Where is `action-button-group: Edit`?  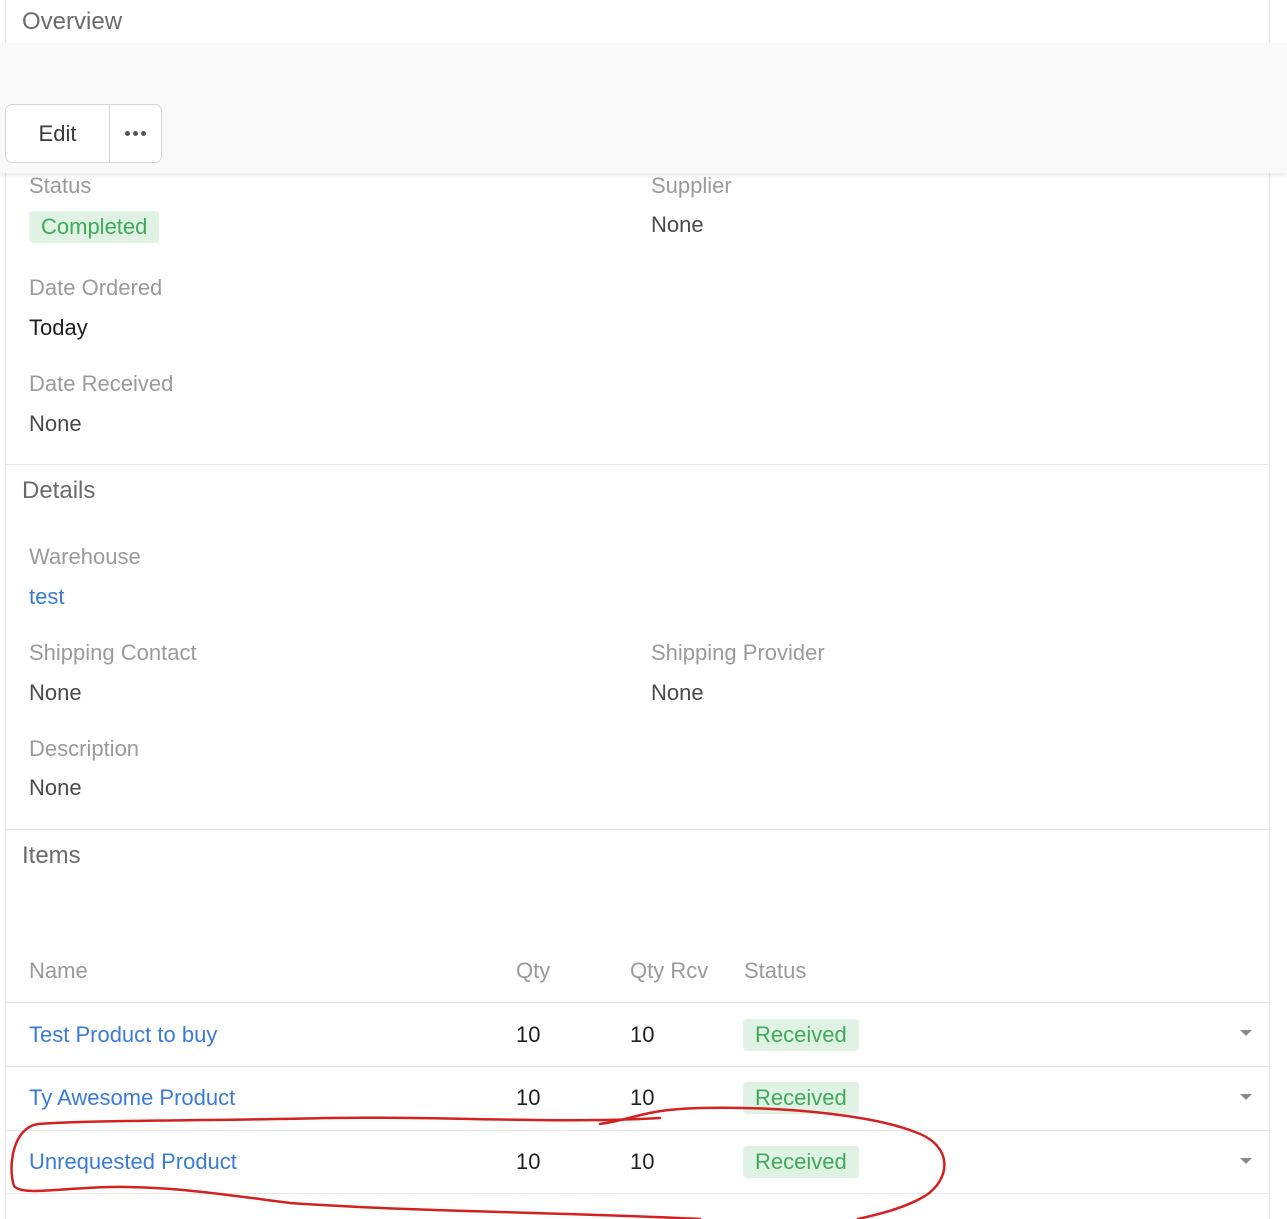
action-button-group: Edit is located at coordinates (83, 133).